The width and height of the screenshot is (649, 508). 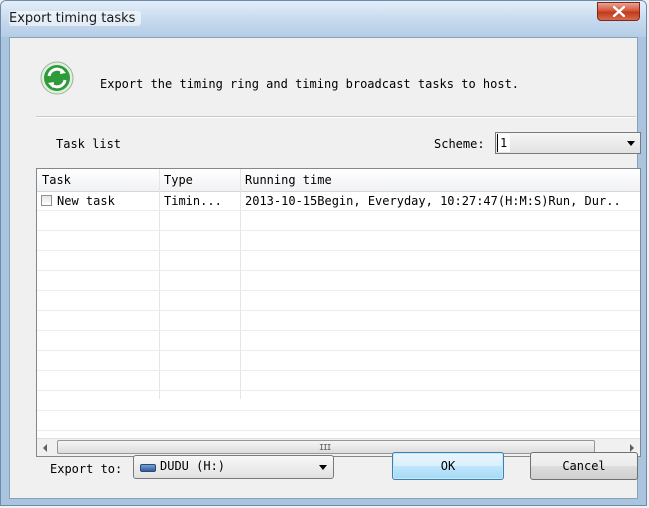 I want to click on row-checkbox, so click(x=46, y=200).